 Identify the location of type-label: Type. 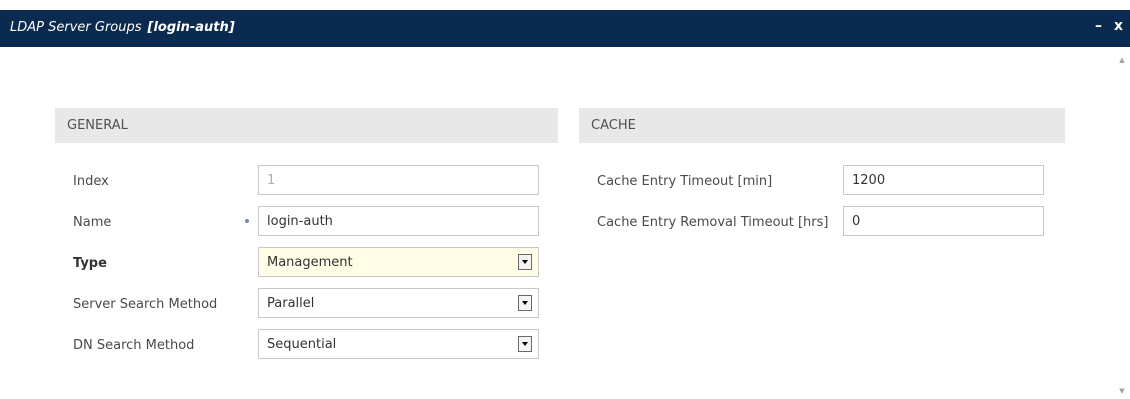
(90, 263).